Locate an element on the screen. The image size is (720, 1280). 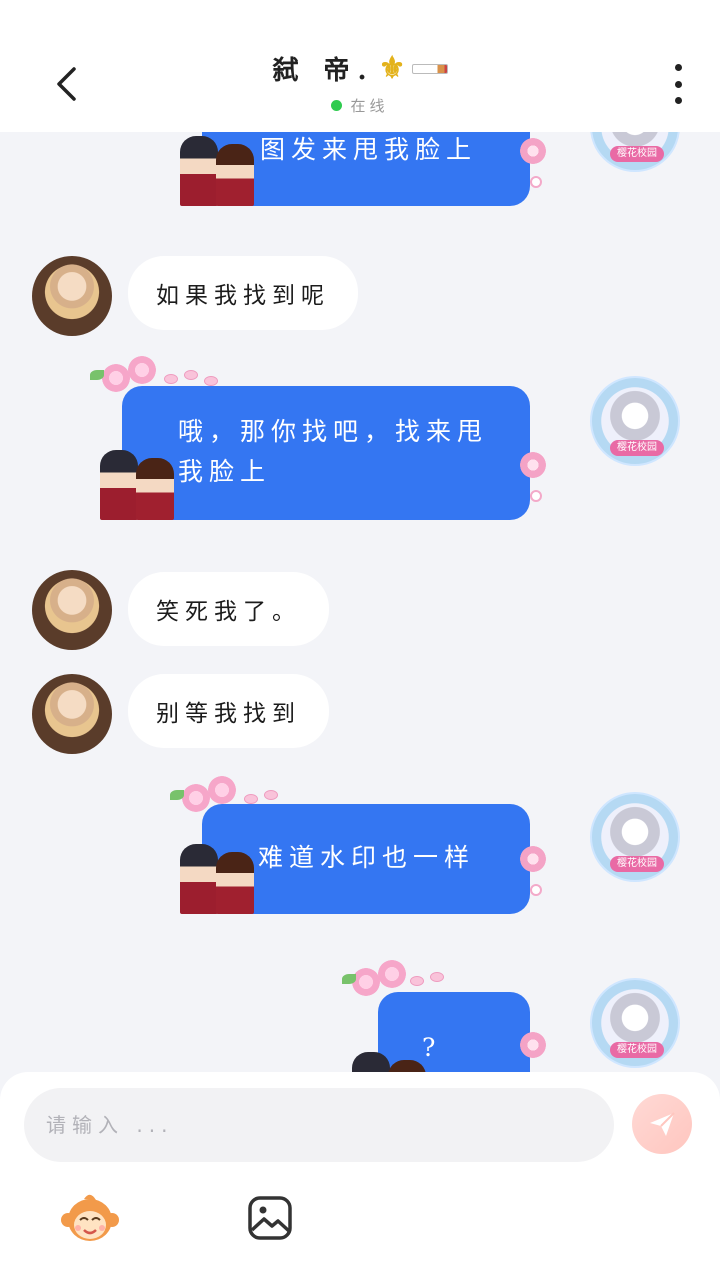
image-button is located at coordinates (270, 1218).